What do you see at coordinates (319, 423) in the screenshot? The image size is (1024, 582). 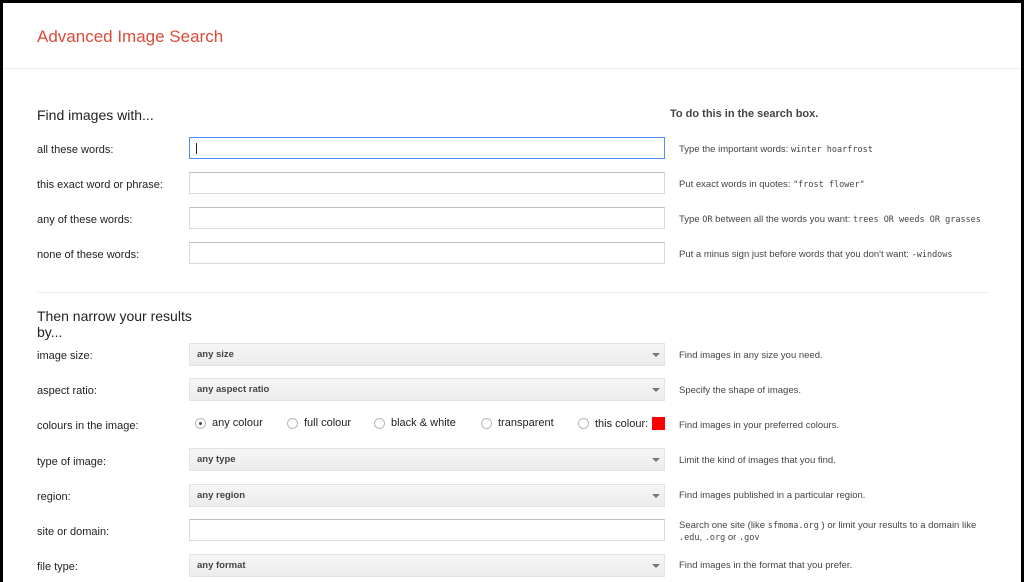 I see `colour-option-full: full colour` at bounding box center [319, 423].